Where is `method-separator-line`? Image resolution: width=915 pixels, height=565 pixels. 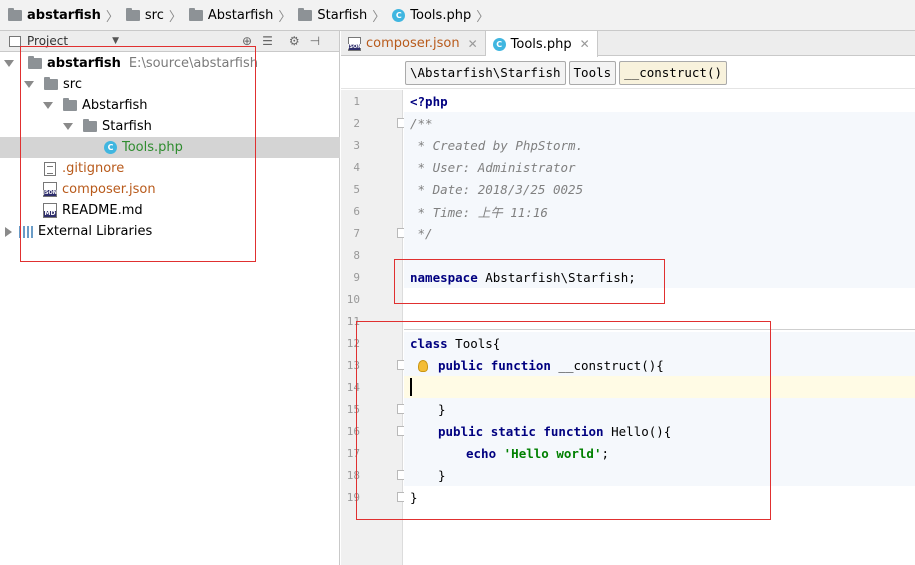 method-separator-line is located at coordinates (659, 329).